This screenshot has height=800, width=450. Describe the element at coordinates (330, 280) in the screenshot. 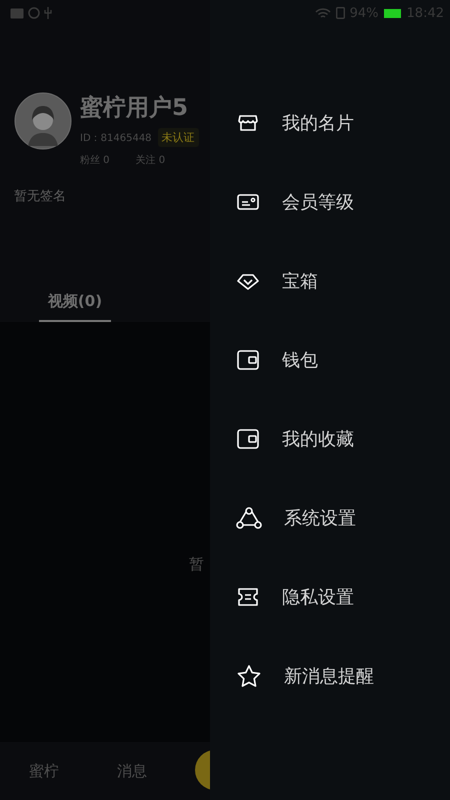

I see `menu-item: 宝箱` at that location.